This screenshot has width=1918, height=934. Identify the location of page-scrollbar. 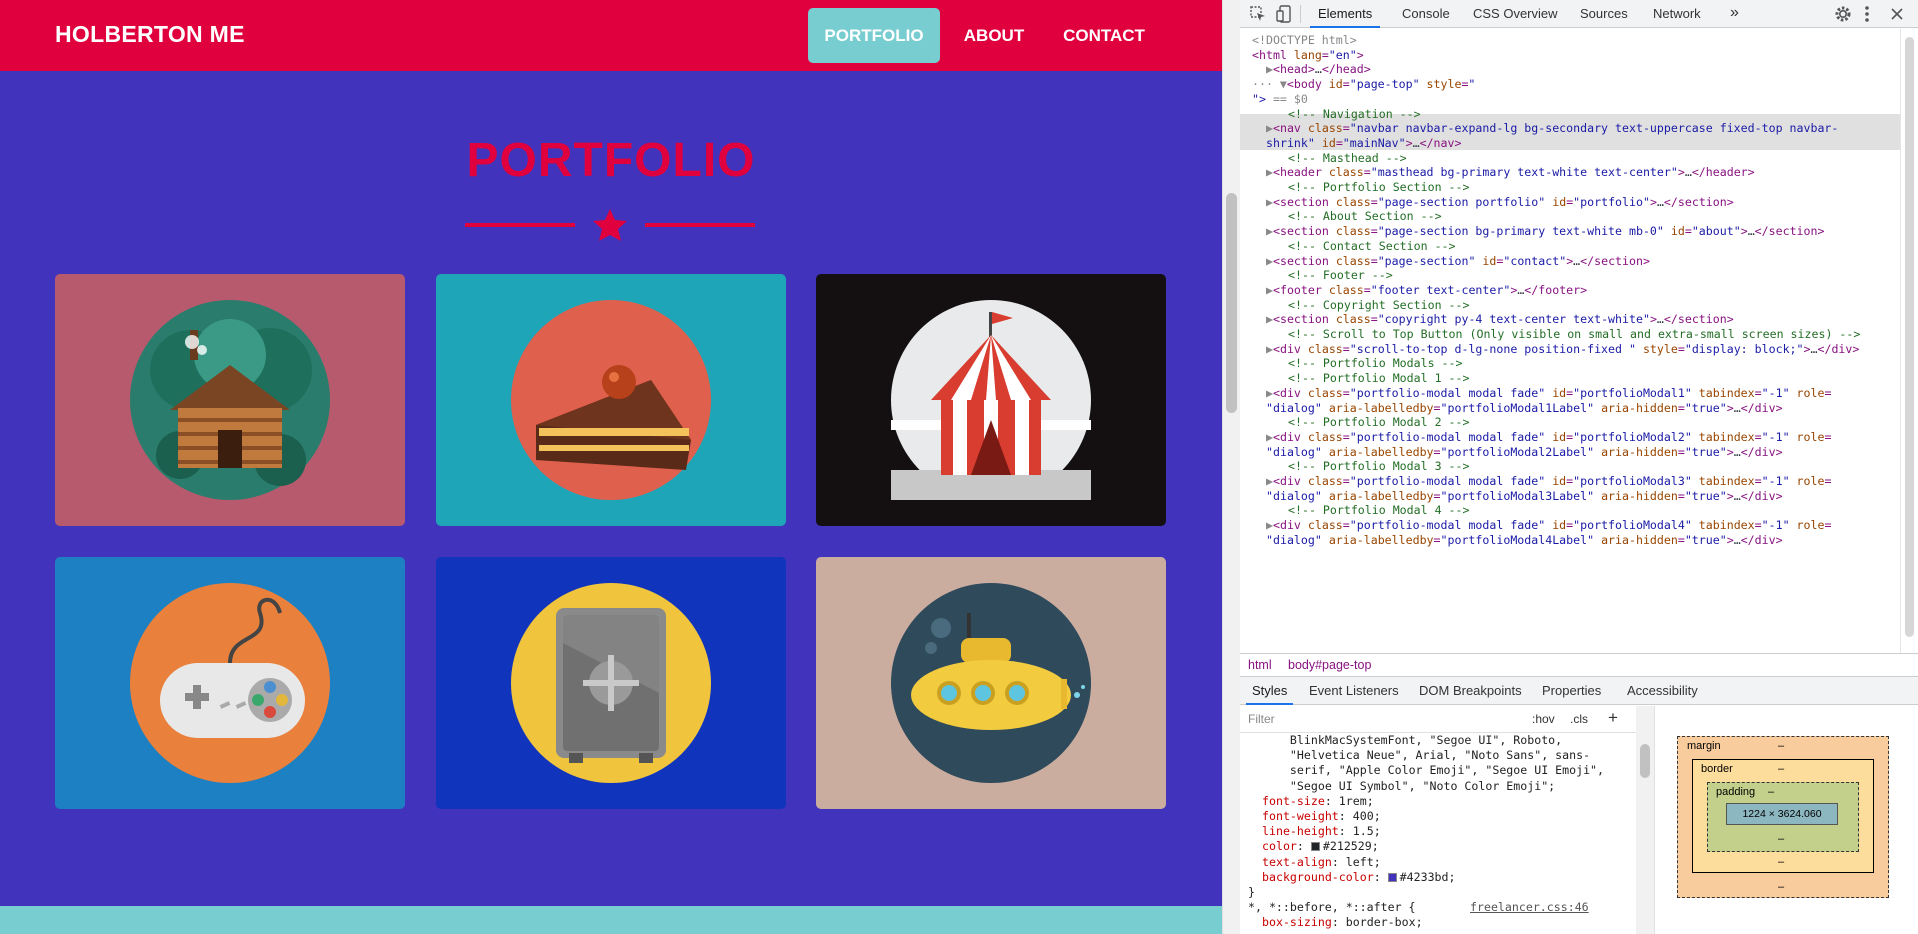
(1231, 467).